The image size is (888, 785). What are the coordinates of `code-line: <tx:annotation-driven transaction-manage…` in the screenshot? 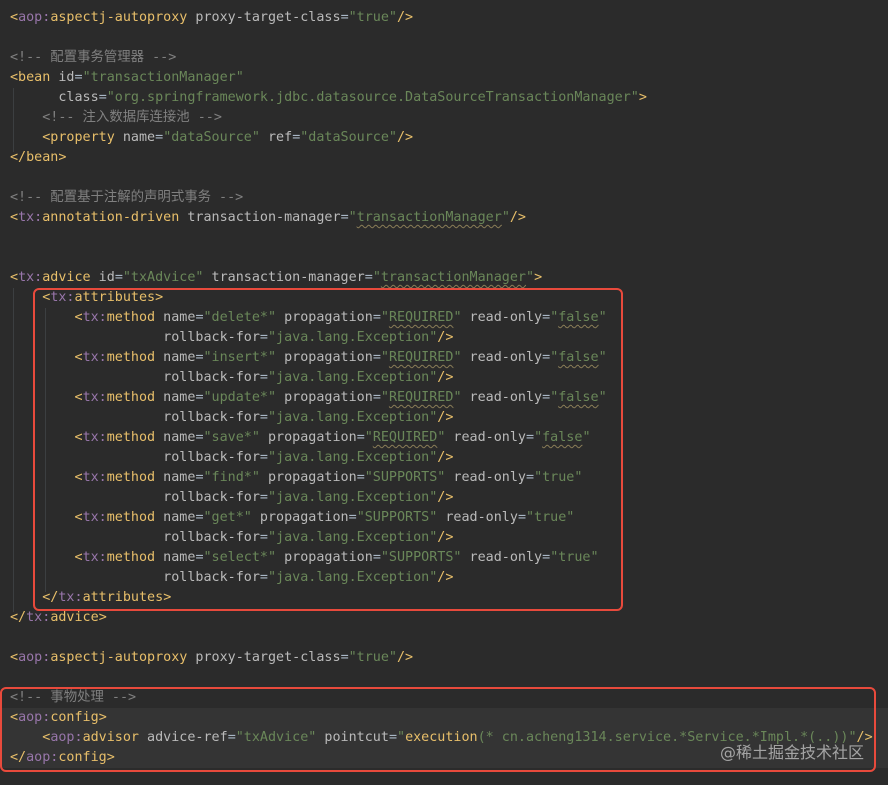 It's located at (268, 218).